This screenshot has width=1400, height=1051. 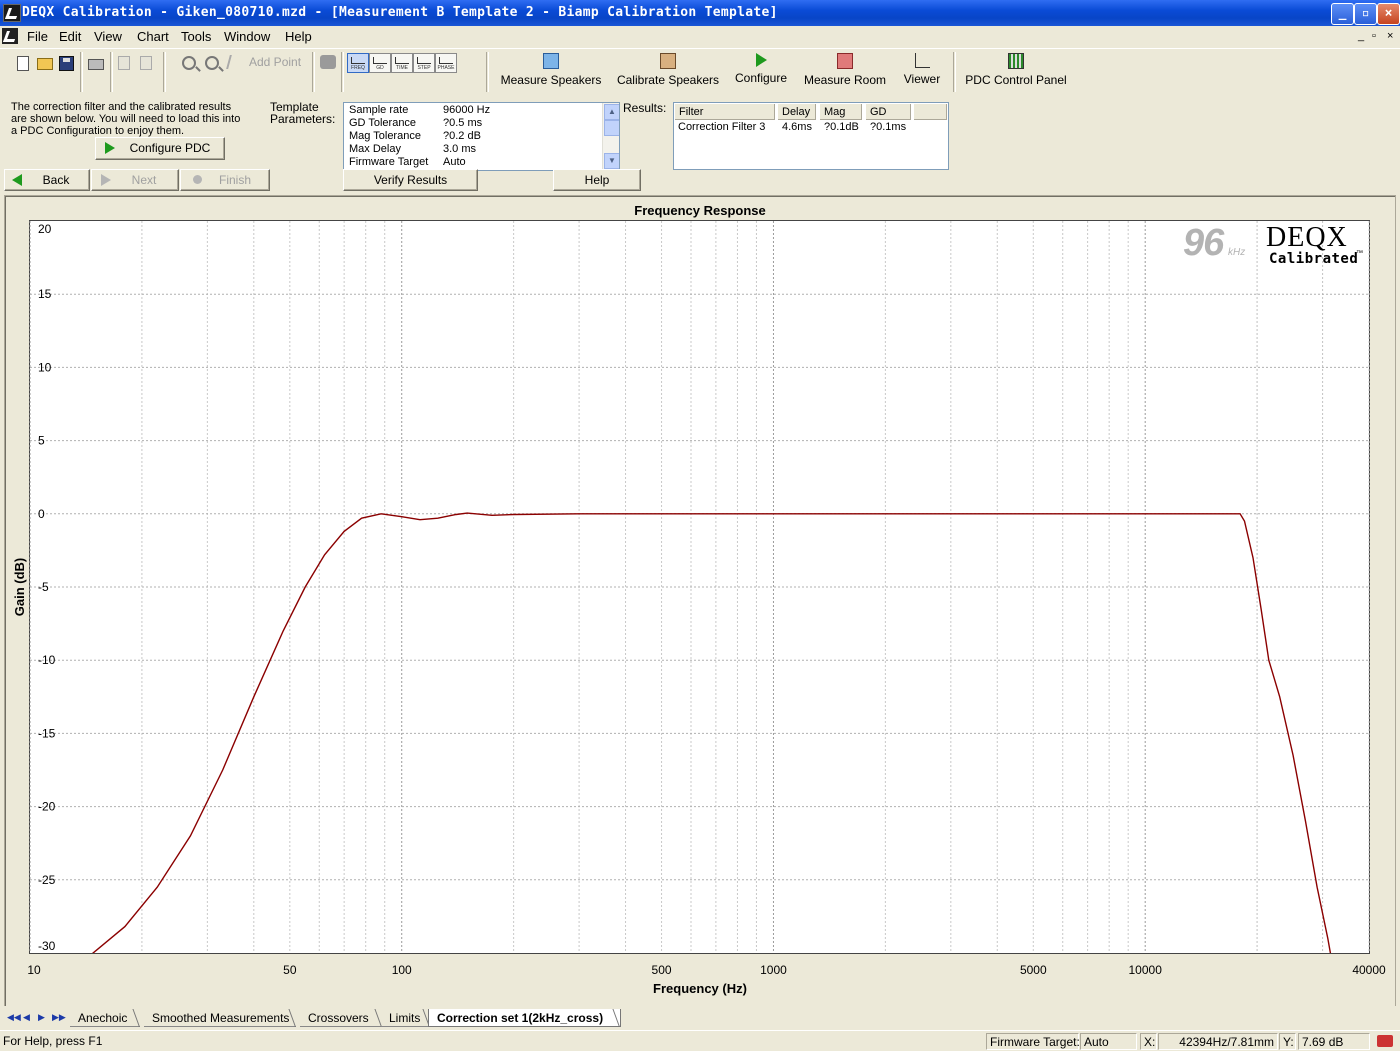 I want to click on column-header-filter: Filter, so click(x=725, y=112).